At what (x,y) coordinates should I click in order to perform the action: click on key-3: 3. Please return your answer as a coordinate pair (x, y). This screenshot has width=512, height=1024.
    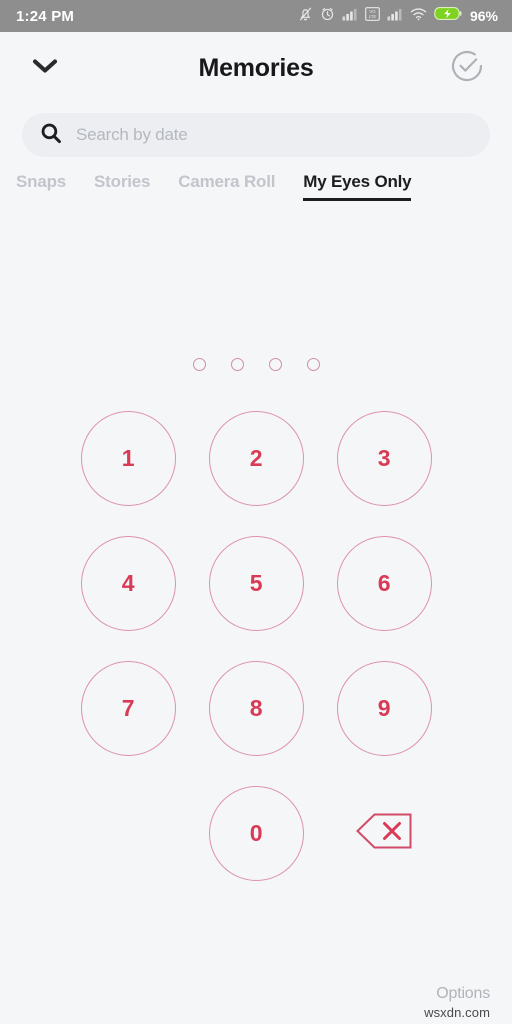
    Looking at the image, I should click on (384, 458).